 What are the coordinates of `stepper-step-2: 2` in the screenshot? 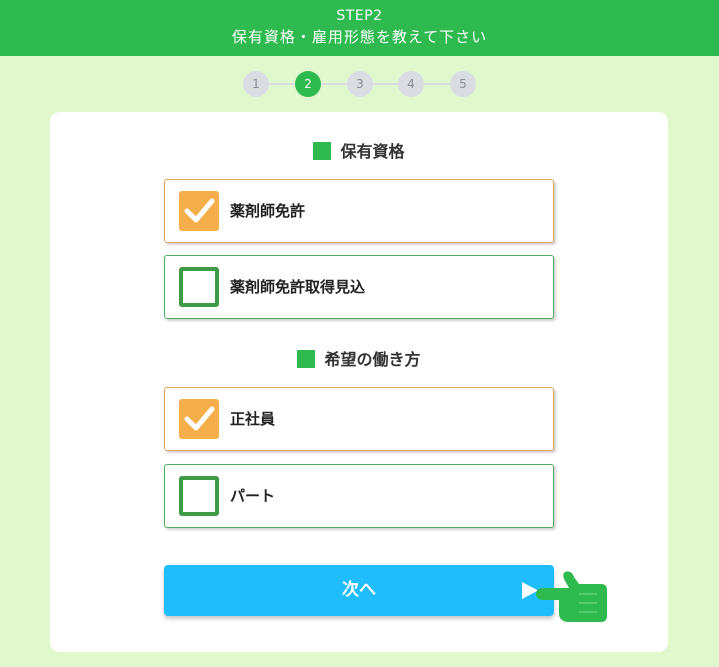 It's located at (308, 84).